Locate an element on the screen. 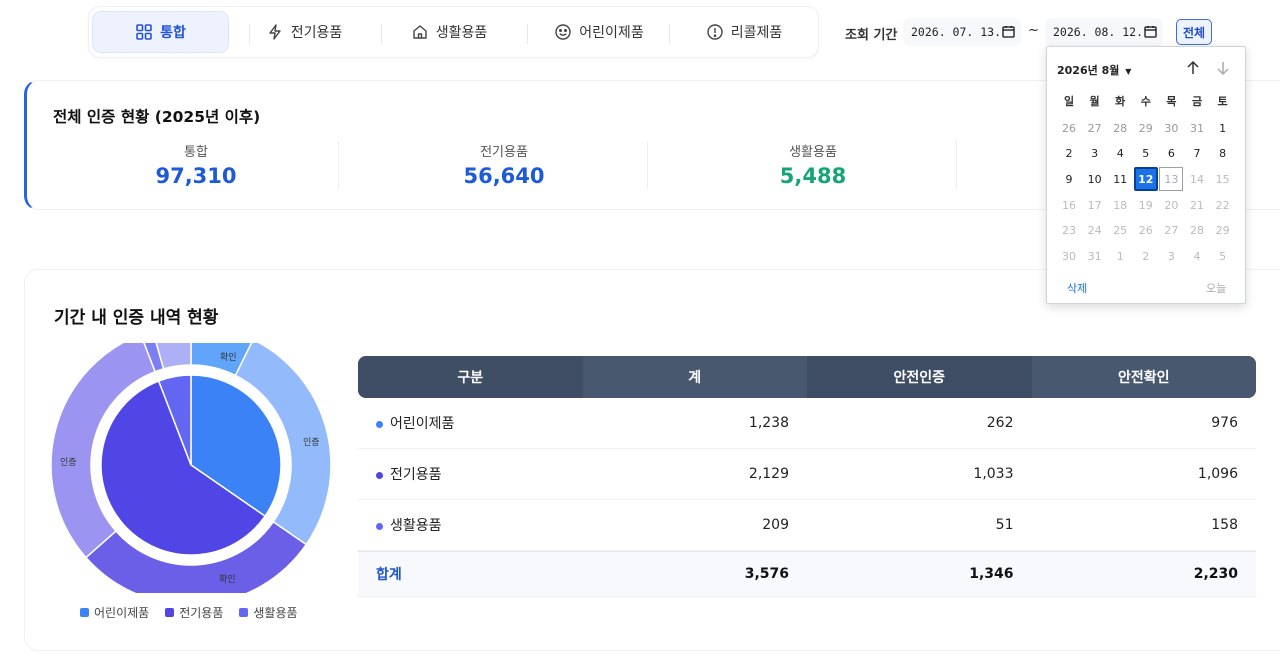 Image resolution: width=1280 pixels, height=659 pixels. legend-item: 전기용품 is located at coordinates (194, 612).